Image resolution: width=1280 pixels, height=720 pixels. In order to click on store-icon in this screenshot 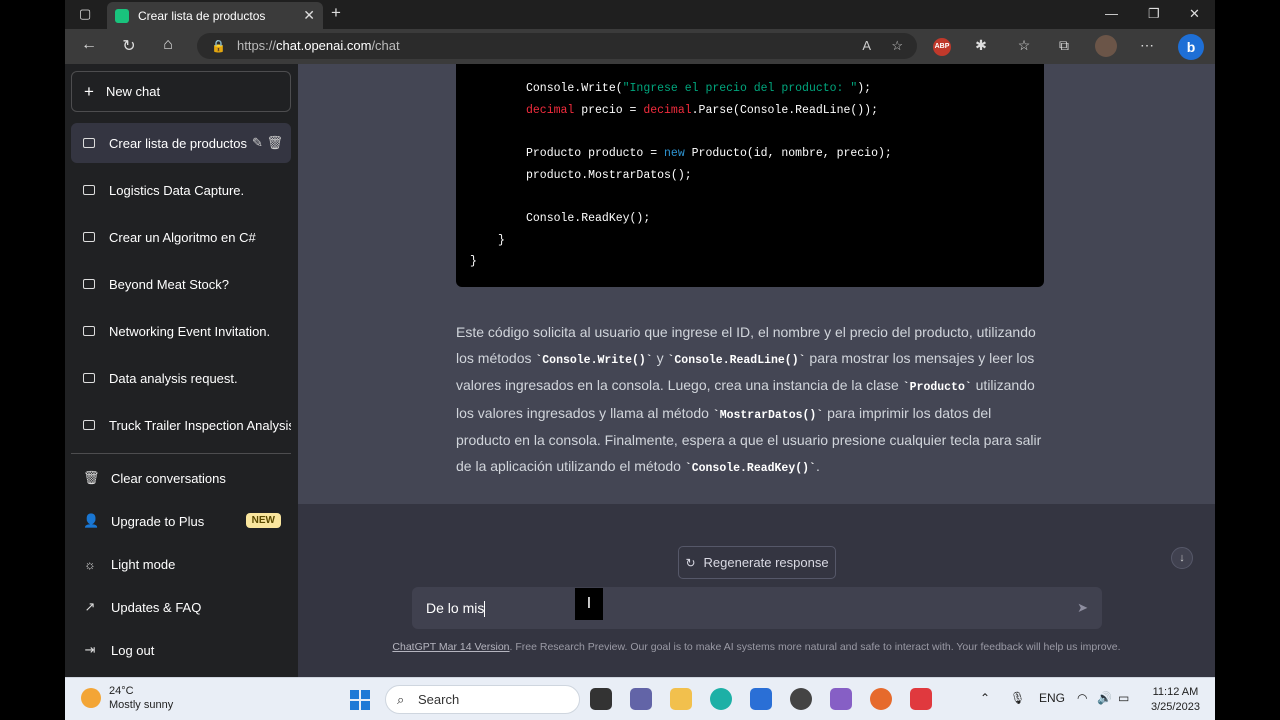, I will do `click(761, 699)`.